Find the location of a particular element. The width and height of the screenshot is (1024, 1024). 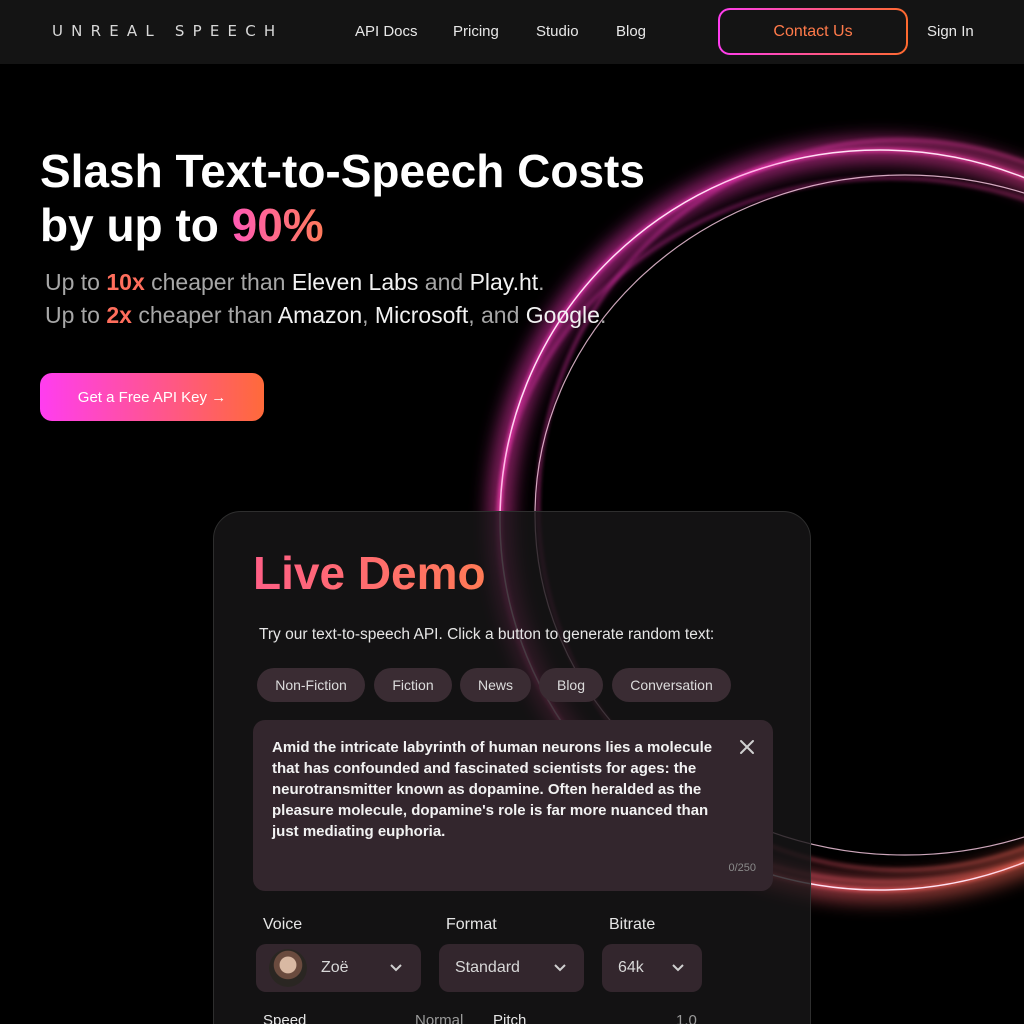

character-counter: 0/250 is located at coordinates (742, 868).